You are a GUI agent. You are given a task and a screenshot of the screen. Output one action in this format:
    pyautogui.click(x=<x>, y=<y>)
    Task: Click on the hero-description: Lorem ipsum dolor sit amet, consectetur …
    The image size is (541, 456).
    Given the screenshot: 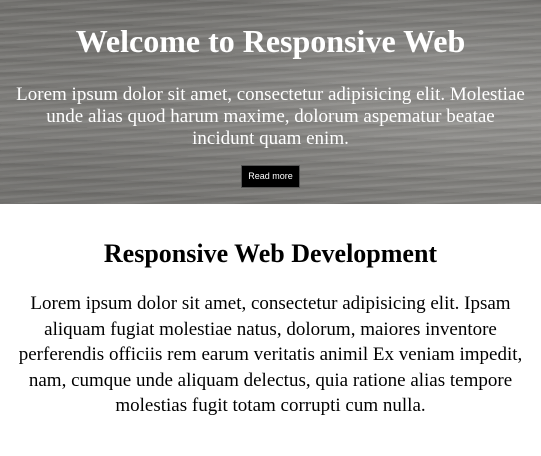 What is the action you would take?
    pyautogui.click(x=270, y=116)
    